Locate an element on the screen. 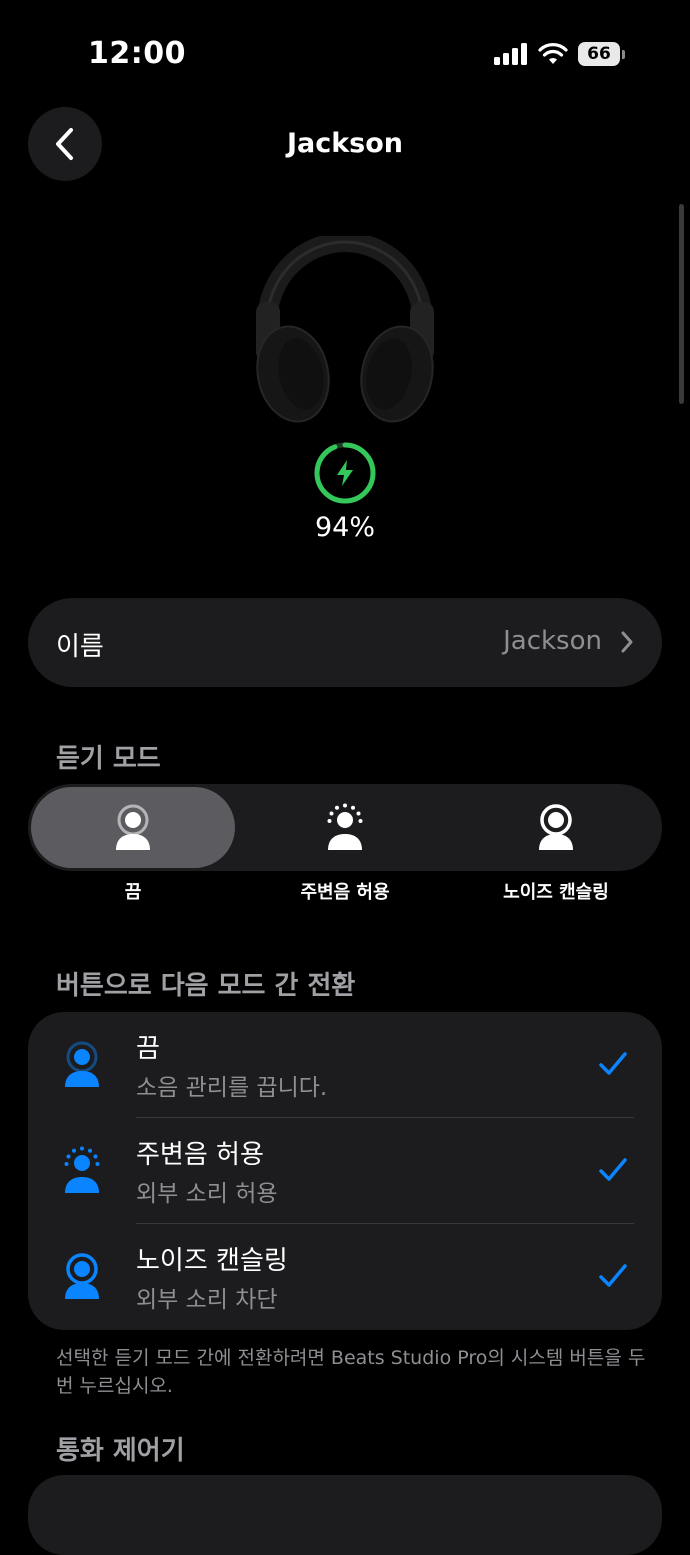 The height and width of the screenshot is (1555, 690). call-controls-card is located at coordinates (345, 1515).